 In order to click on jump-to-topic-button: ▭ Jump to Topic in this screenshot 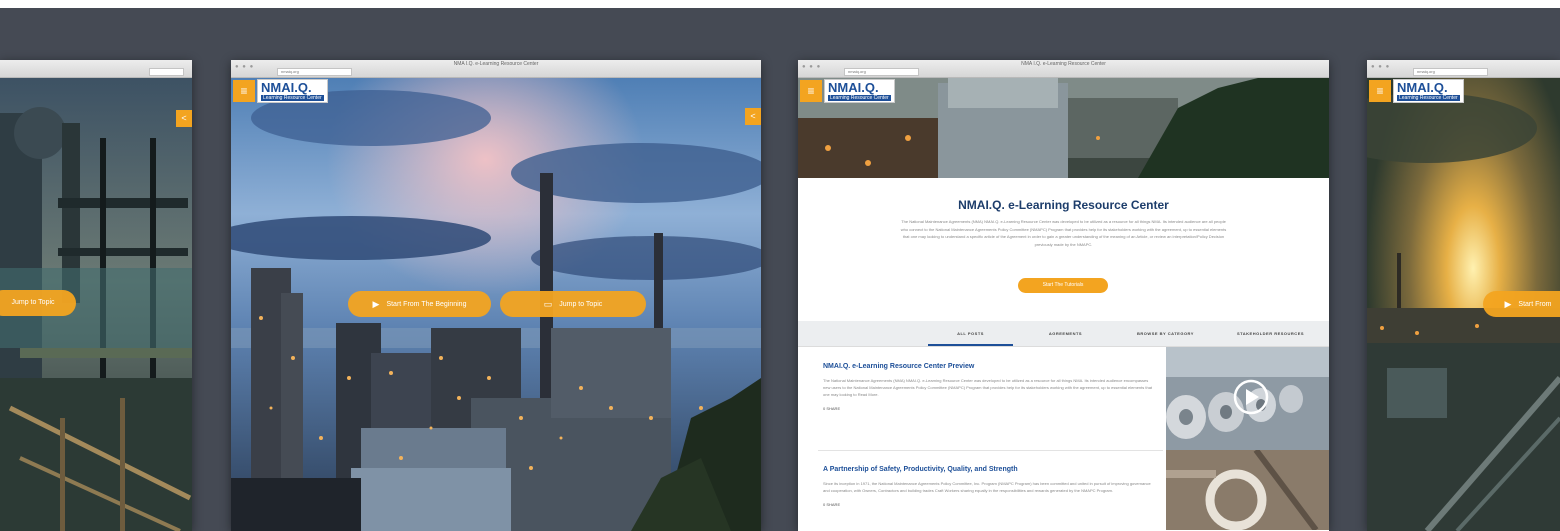, I will do `click(573, 304)`.